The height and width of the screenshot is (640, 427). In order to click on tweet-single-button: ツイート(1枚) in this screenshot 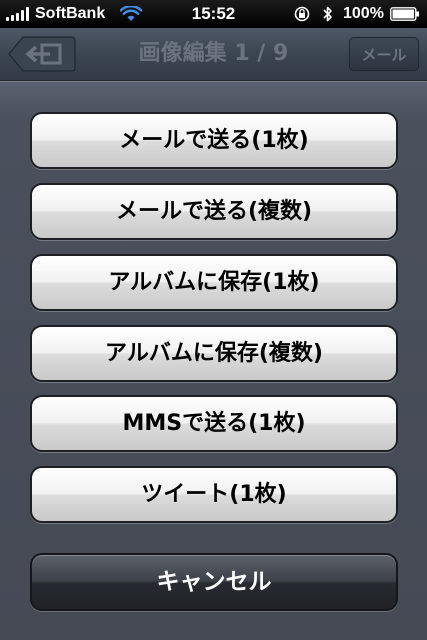, I will do `click(214, 494)`.